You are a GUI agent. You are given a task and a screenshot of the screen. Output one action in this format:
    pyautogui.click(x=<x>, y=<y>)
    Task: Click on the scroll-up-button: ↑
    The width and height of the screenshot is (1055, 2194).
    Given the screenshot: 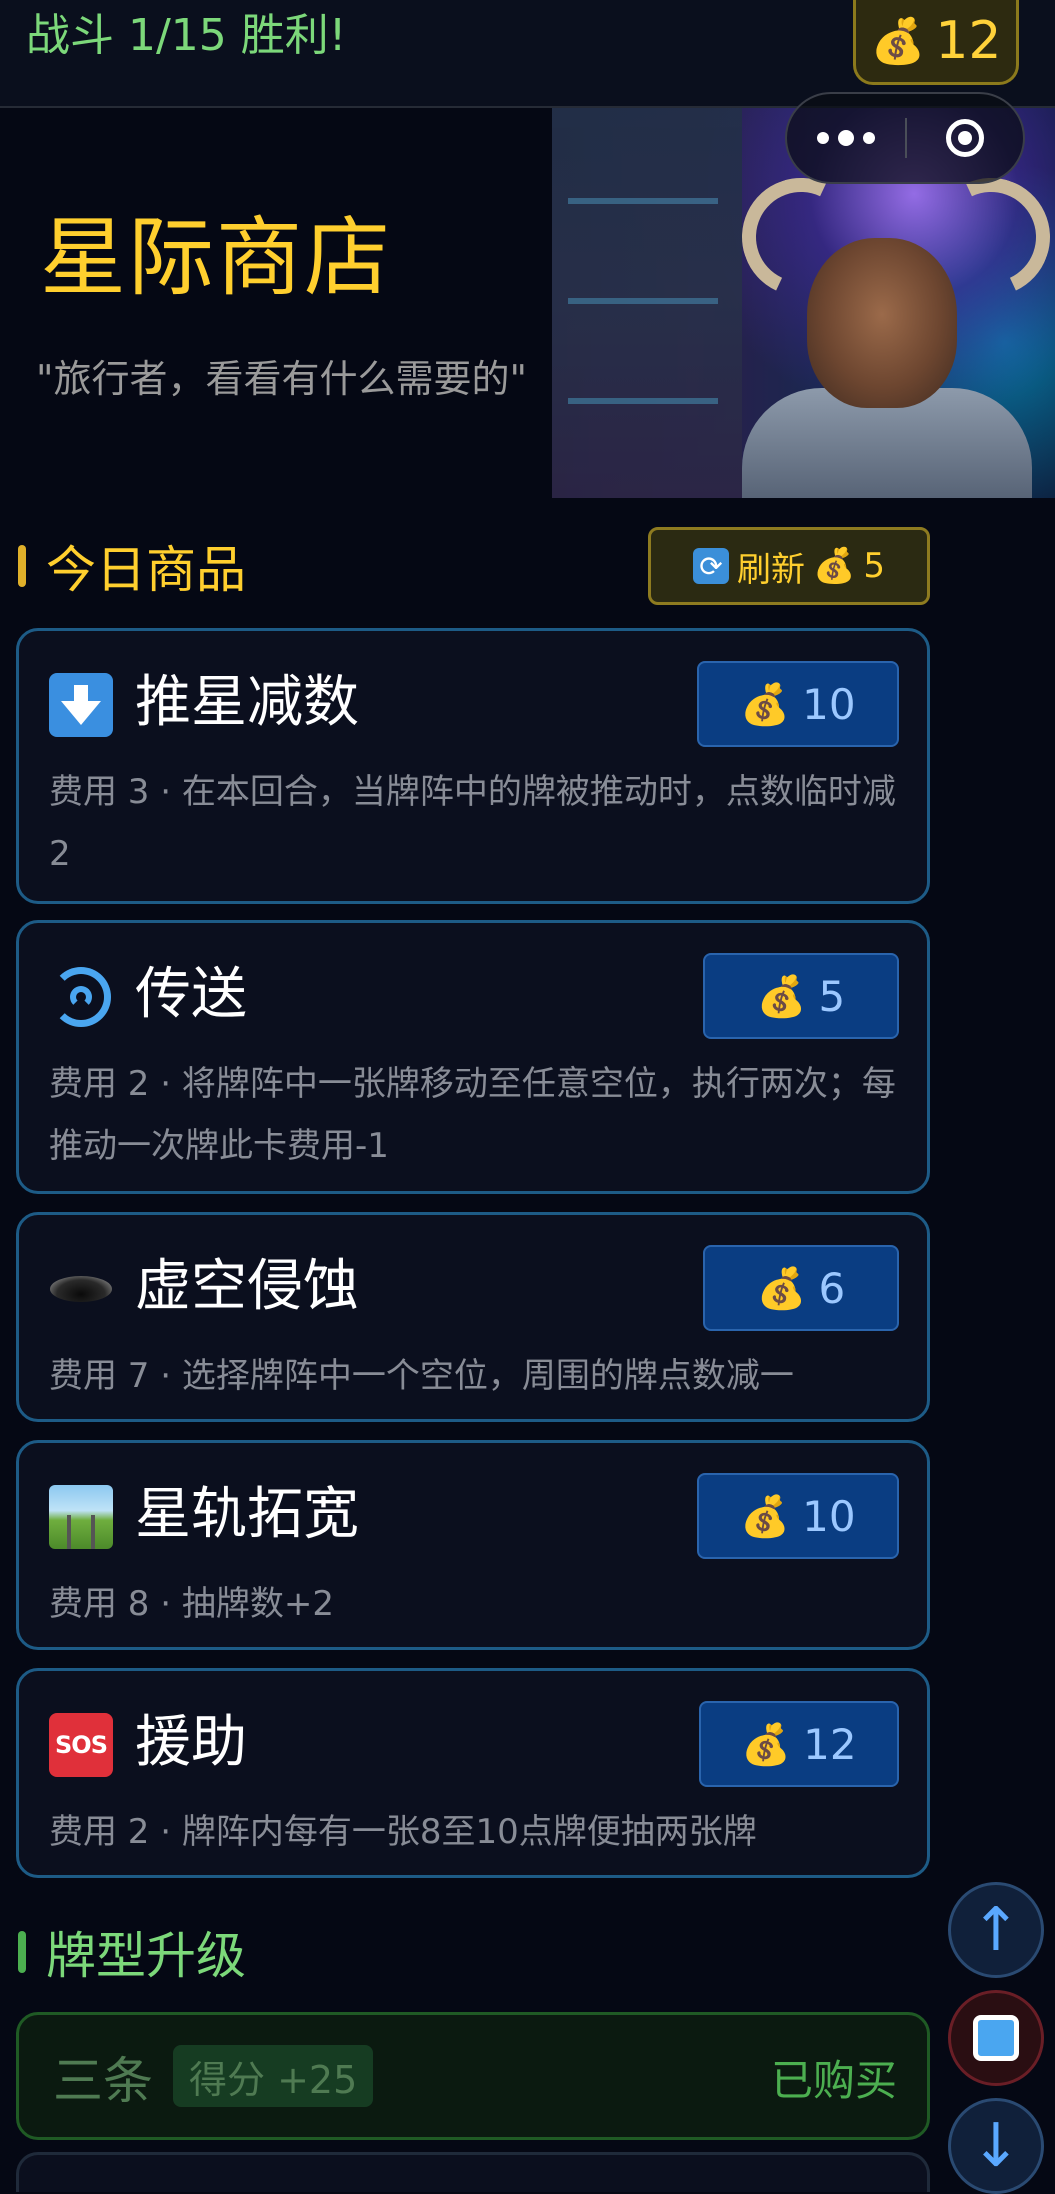 What is the action you would take?
    pyautogui.click(x=996, y=1930)
    